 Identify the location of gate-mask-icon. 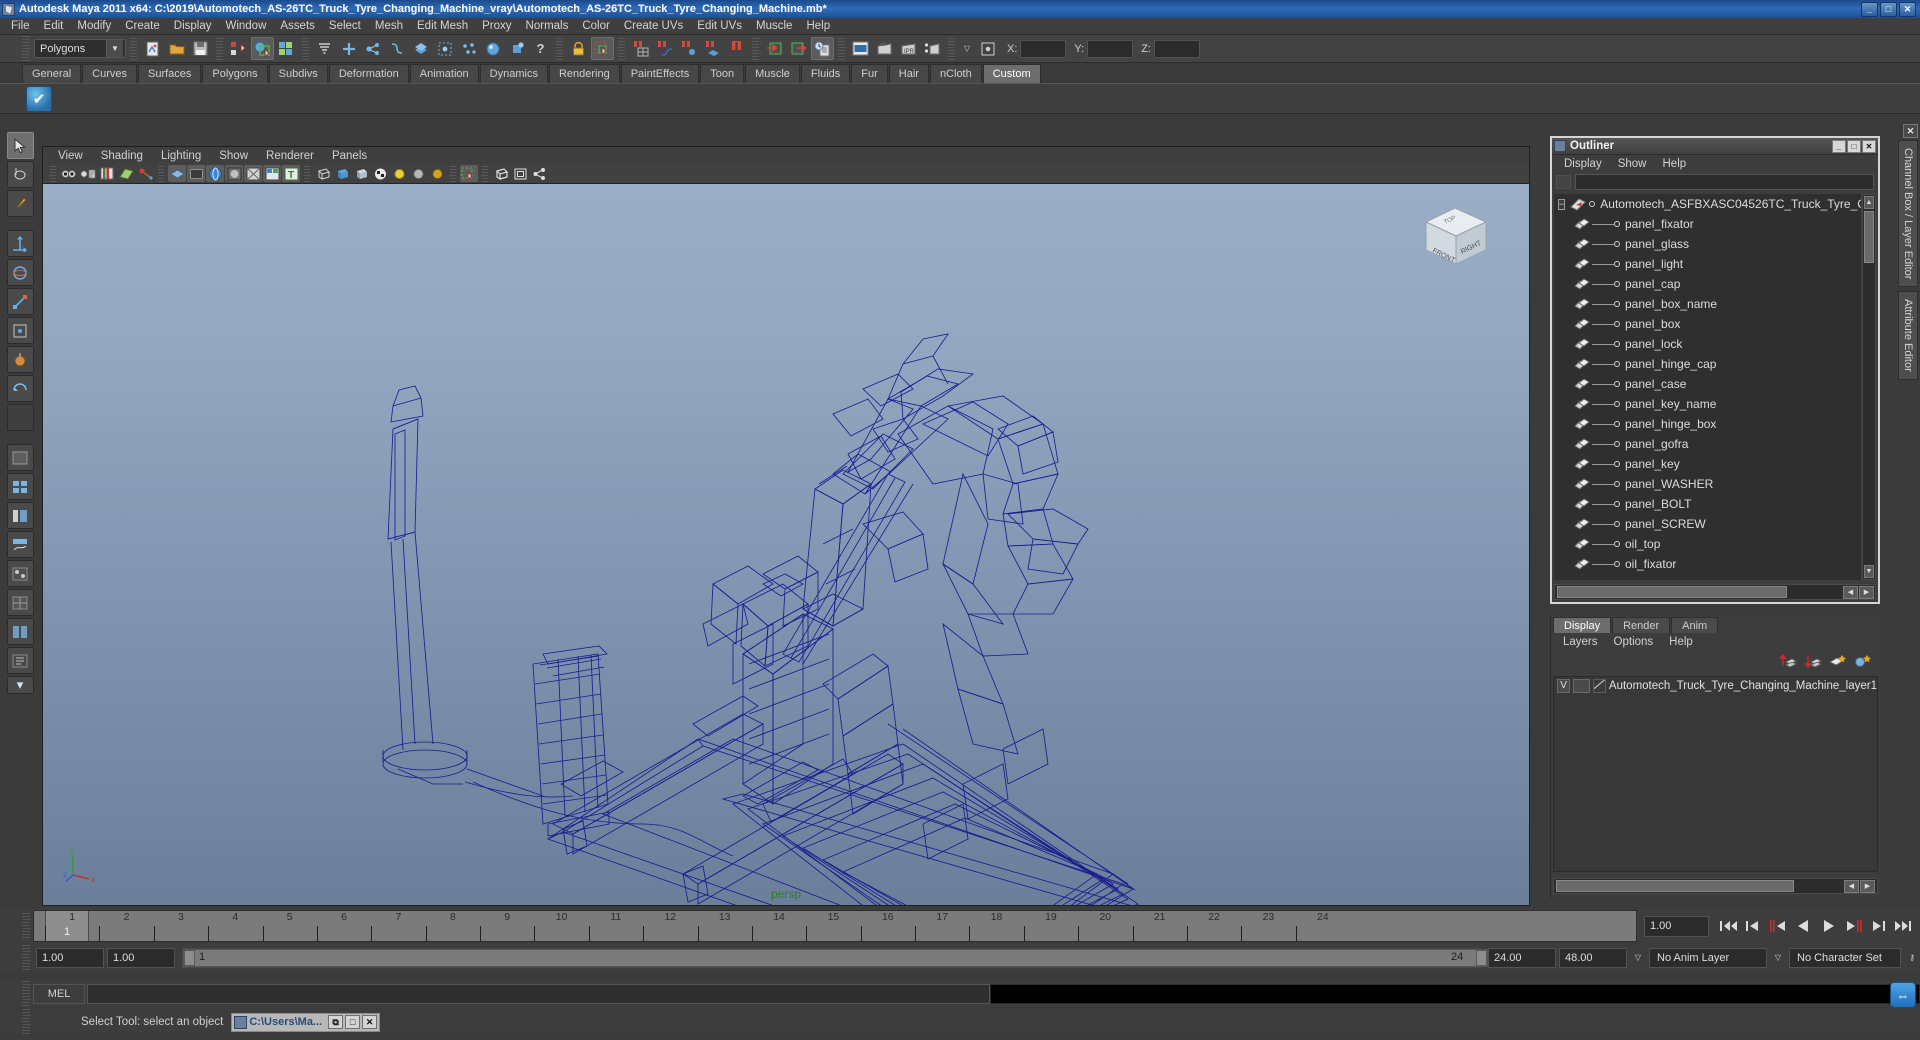
(234, 173).